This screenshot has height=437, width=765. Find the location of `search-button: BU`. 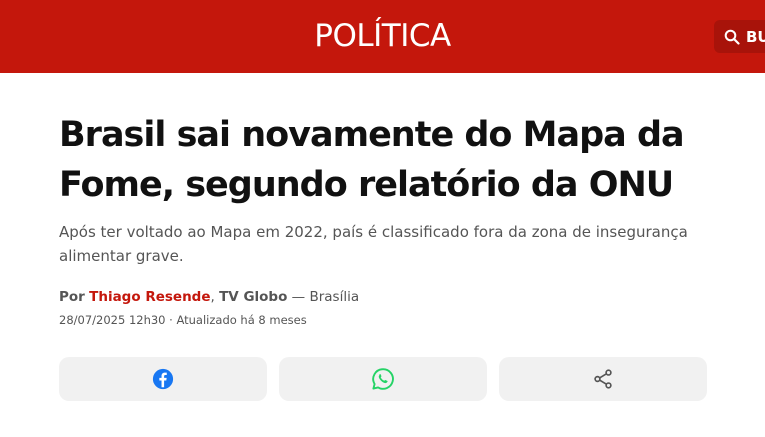

search-button: BU is located at coordinates (739, 36).